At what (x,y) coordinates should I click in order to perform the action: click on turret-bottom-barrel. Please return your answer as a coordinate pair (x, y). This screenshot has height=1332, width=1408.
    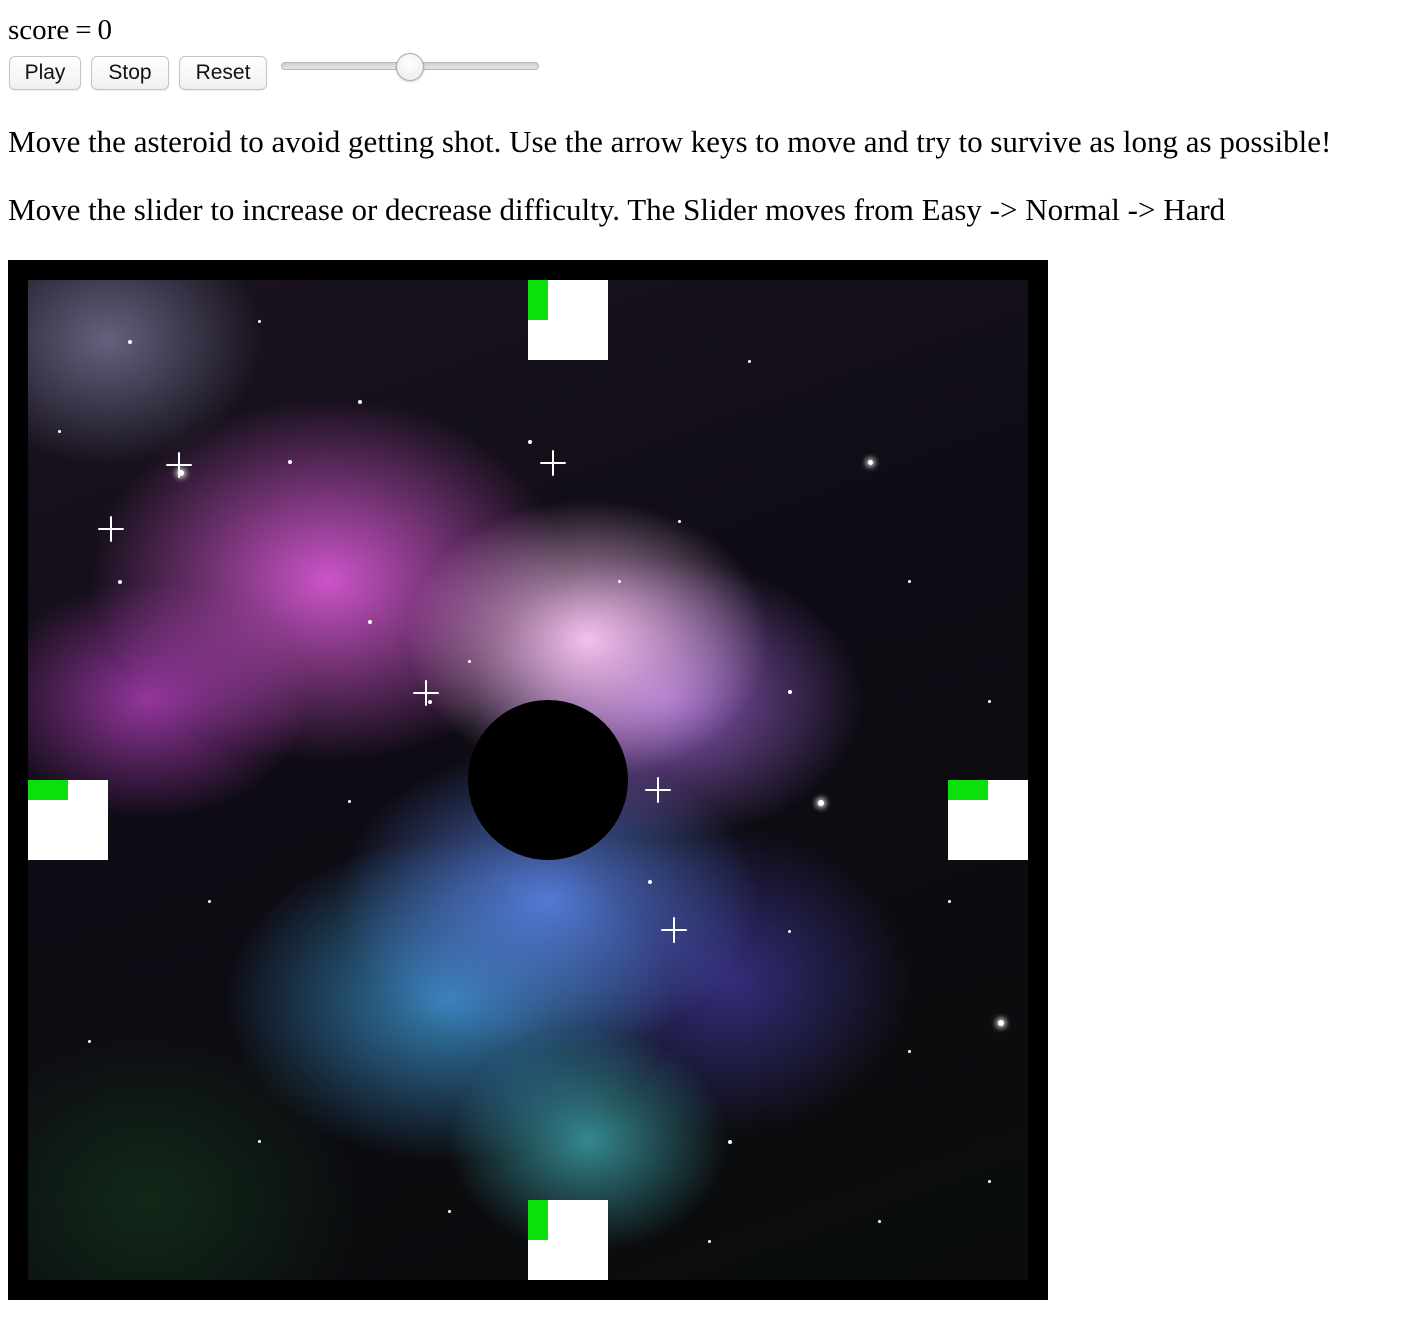
    Looking at the image, I should click on (538, 1220).